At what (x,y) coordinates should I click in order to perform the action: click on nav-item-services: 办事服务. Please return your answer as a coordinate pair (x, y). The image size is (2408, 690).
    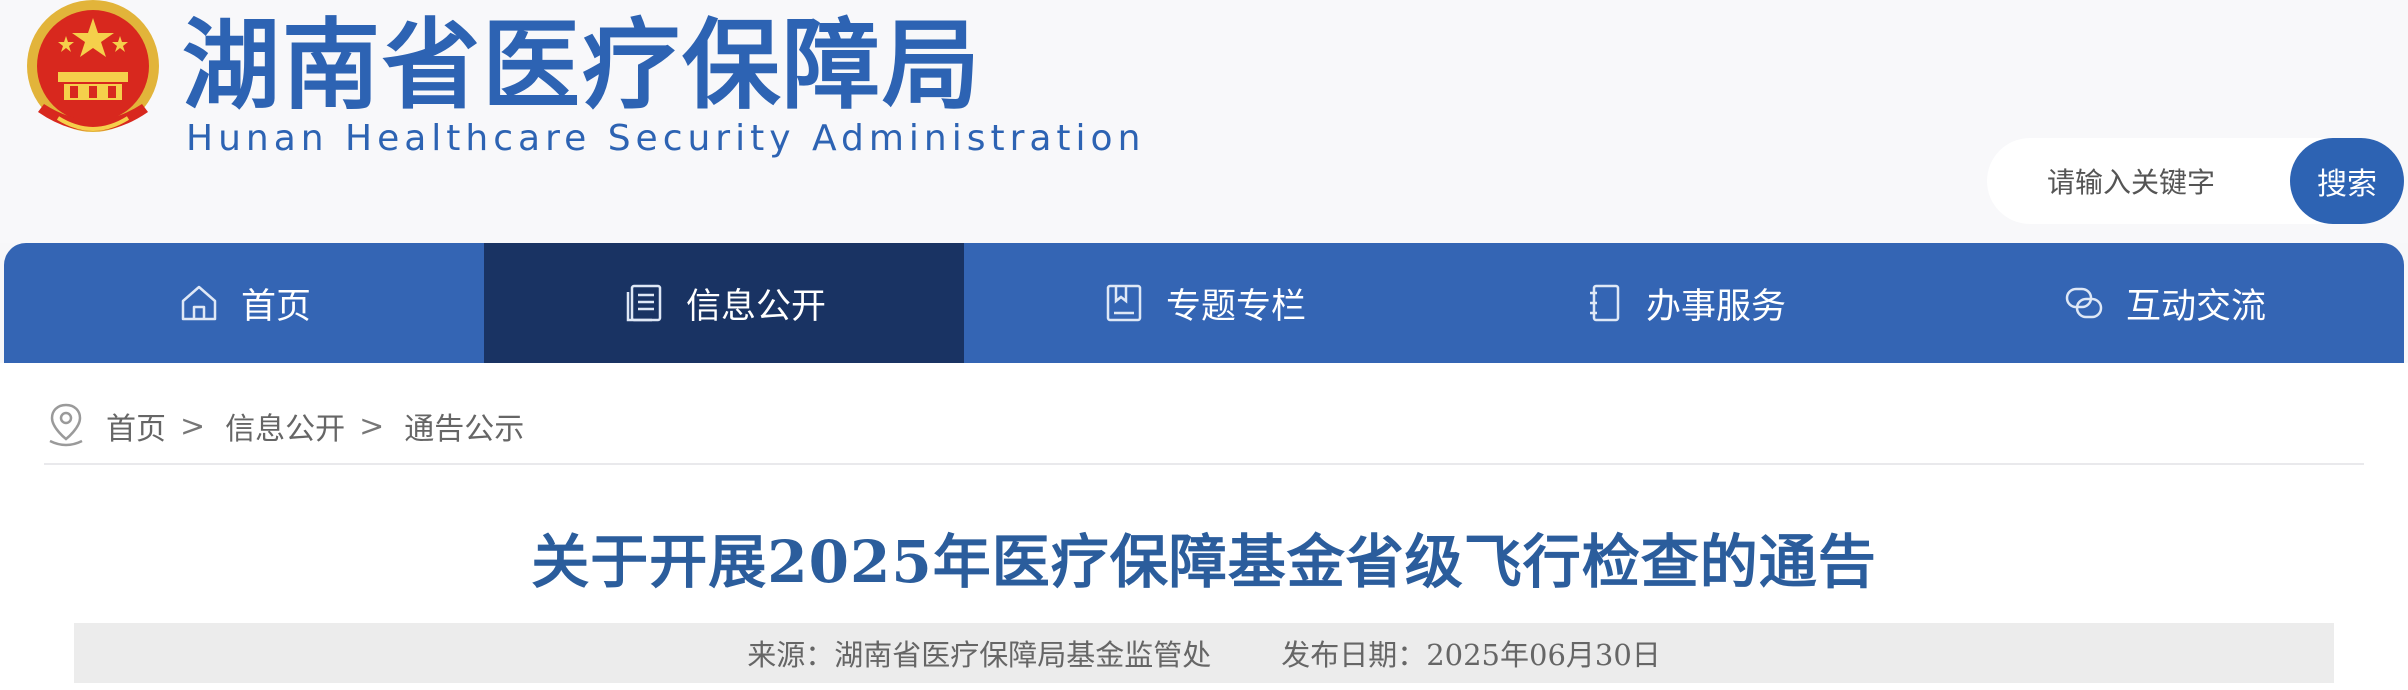
    Looking at the image, I should click on (1684, 303).